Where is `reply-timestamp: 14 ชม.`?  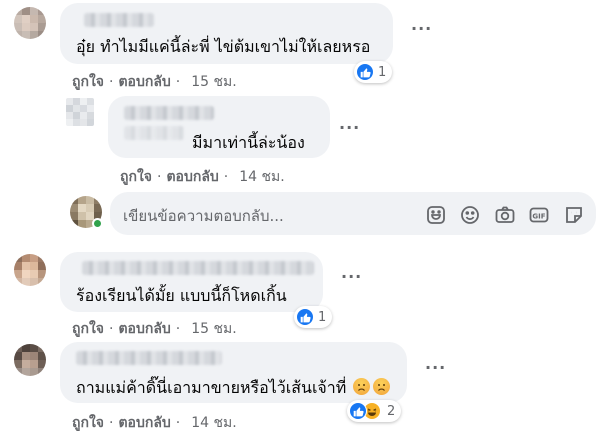
reply-timestamp: 14 ชม. is located at coordinates (261, 177).